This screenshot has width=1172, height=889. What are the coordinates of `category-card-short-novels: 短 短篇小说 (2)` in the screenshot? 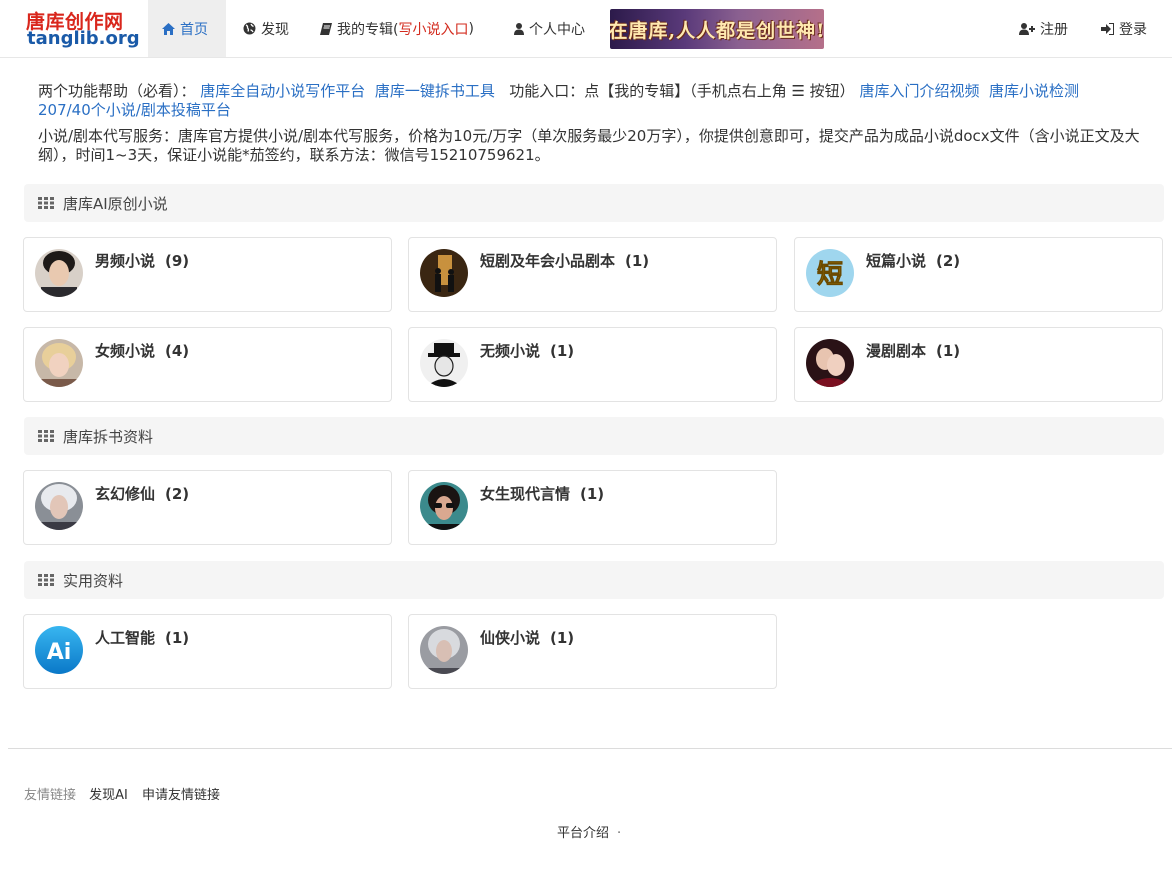 It's located at (978, 274).